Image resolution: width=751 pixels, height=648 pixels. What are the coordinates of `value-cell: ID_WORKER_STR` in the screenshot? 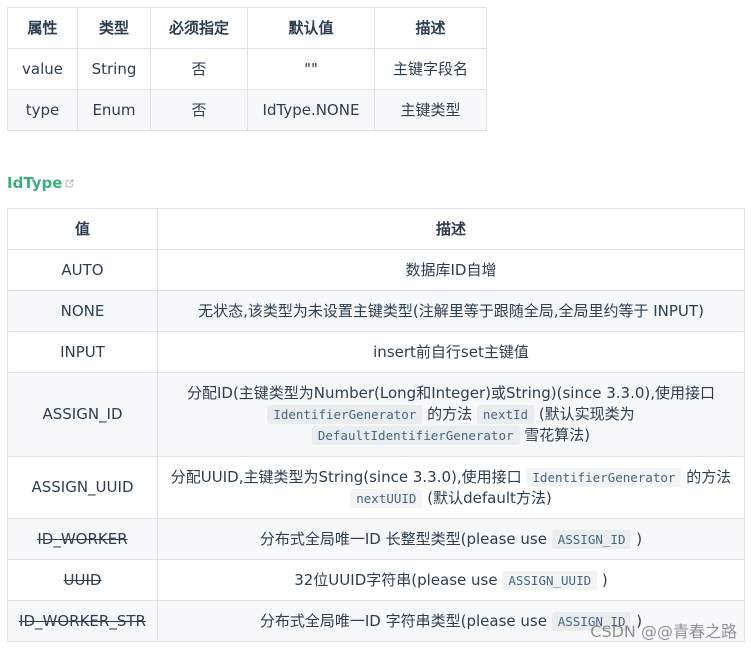 It's located at (82, 621).